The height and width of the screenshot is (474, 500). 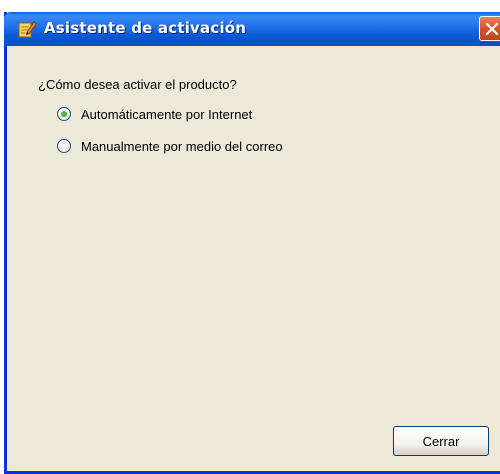 I want to click on radio-option-mail: Manualmente por medio del correo, so click(x=170, y=146).